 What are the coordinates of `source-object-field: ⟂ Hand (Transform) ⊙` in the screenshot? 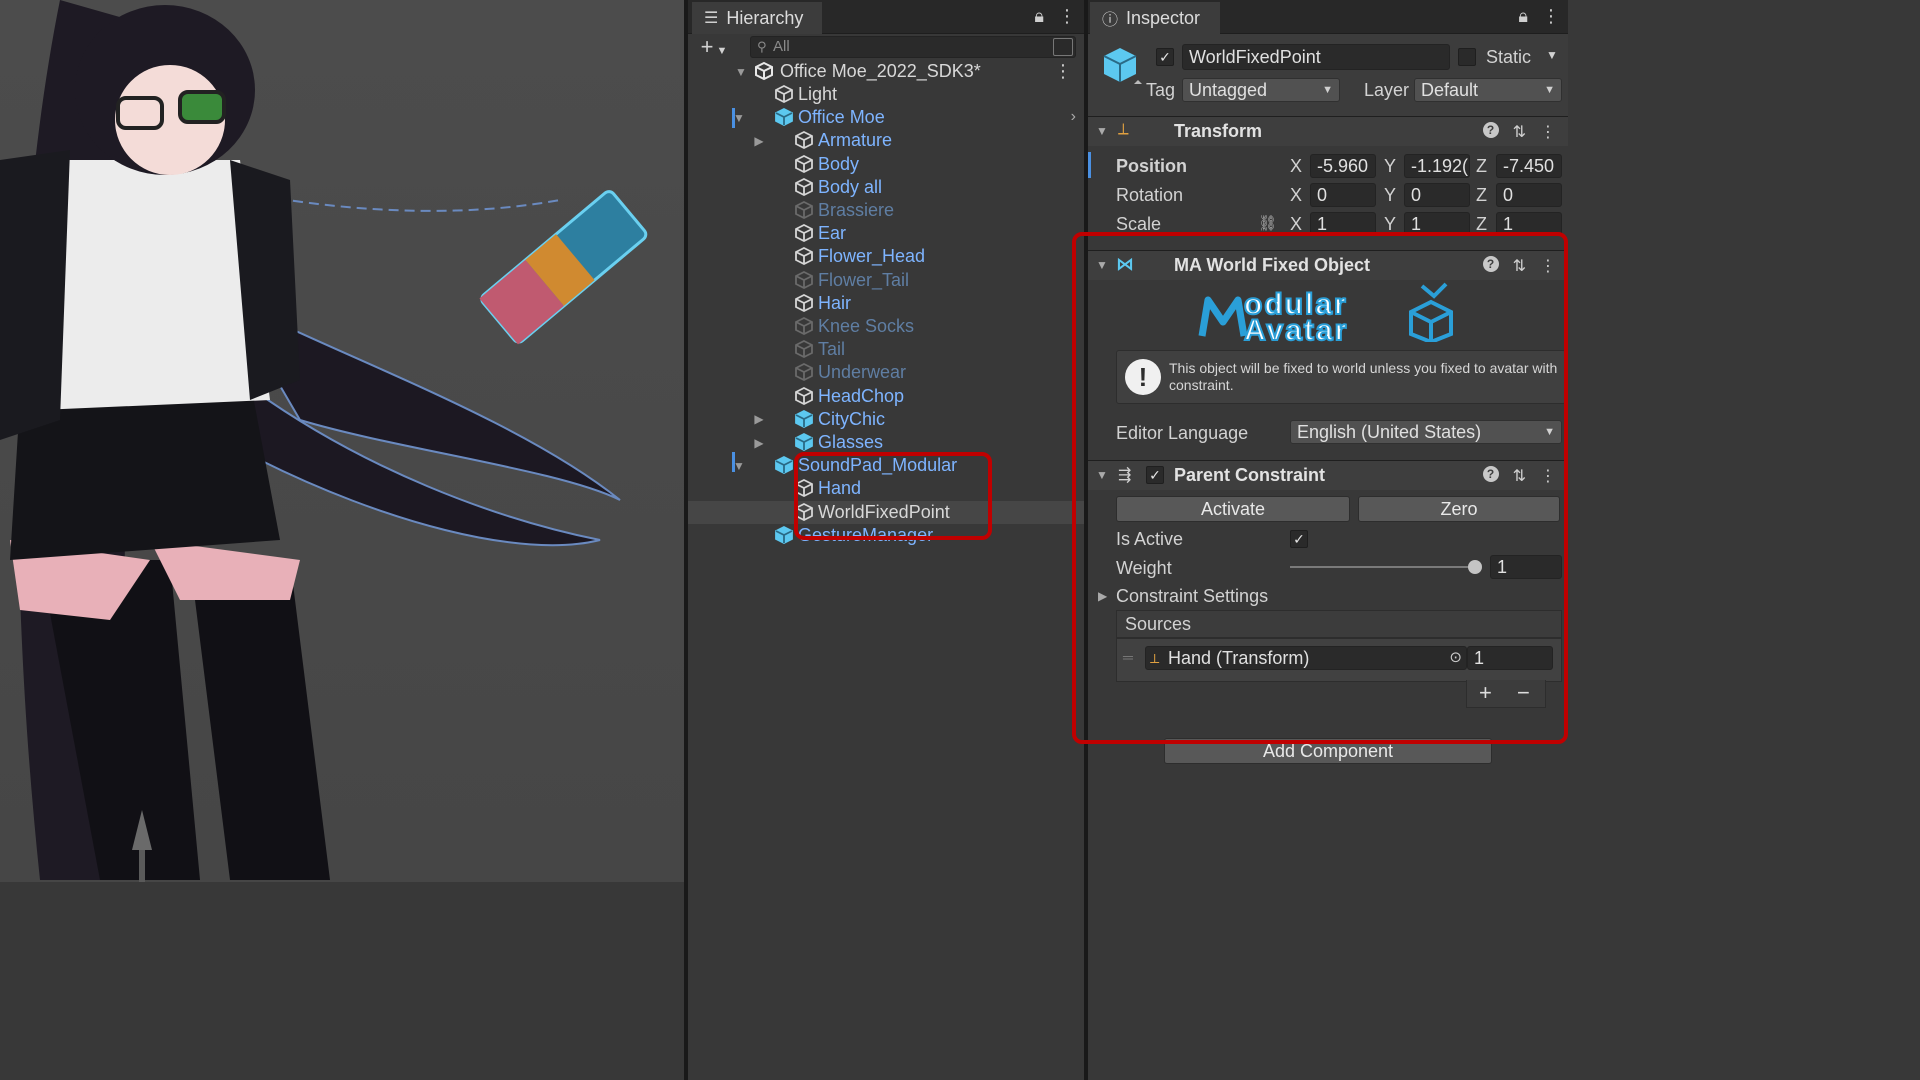 It's located at (1306, 658).